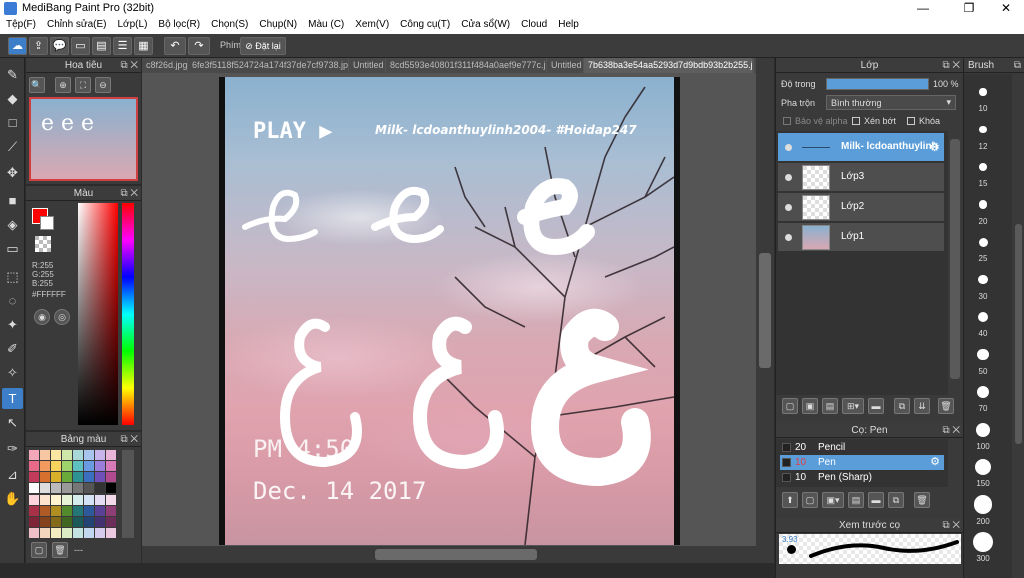  I want to click on operation-tool-icon: ↖, so click(12, 422).